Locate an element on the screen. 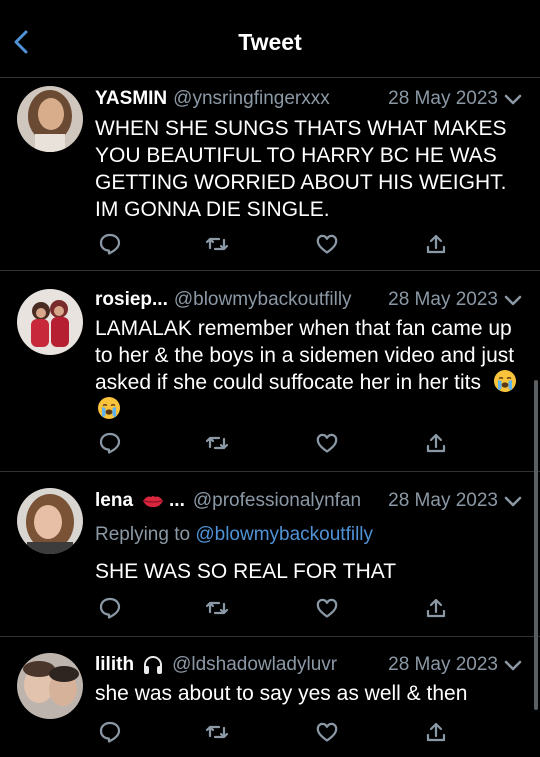 The width and height of the screenshot is (540, 757). user-handle: @blowmybackoutfilly is located at coordinates (278, 300).